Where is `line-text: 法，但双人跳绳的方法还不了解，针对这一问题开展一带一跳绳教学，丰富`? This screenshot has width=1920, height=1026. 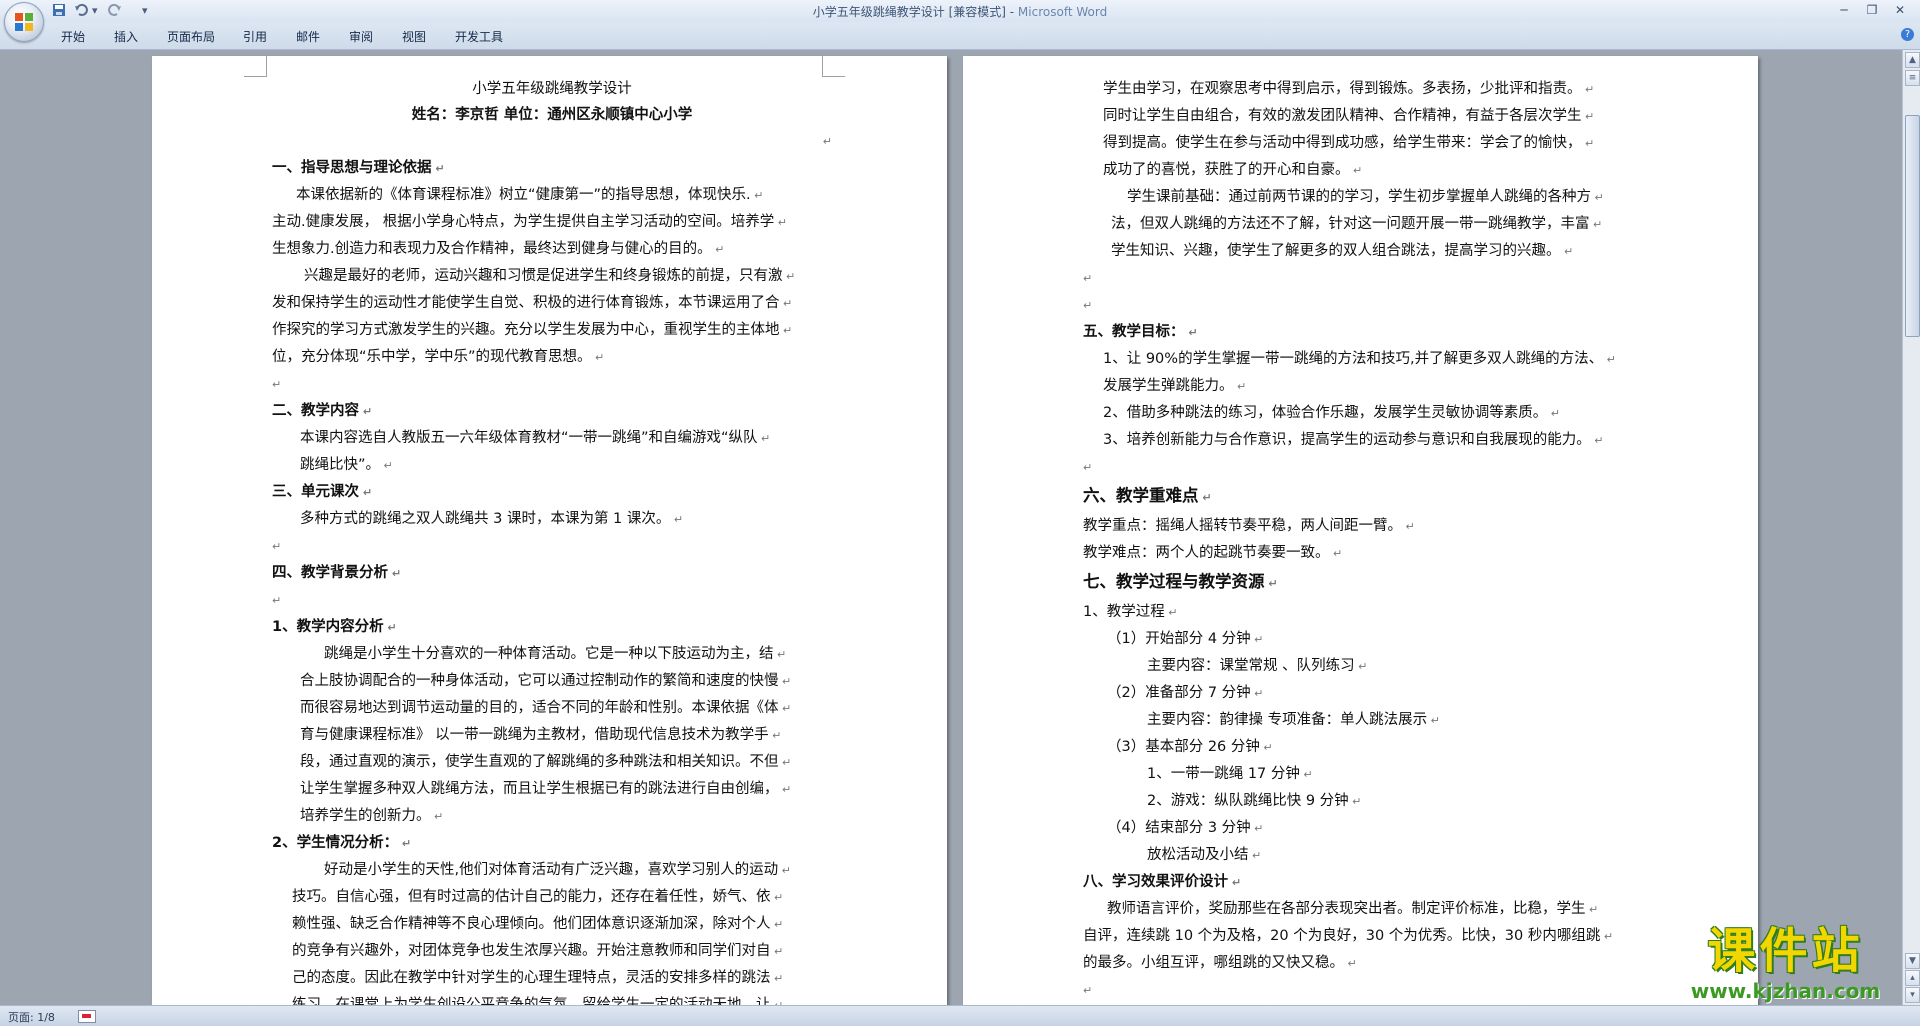
line-text: 法，但双人跳绳的方法还不了解，针对这一问题开展一带一跳绳教学，丰富 is located at coordinates (1350, 224).